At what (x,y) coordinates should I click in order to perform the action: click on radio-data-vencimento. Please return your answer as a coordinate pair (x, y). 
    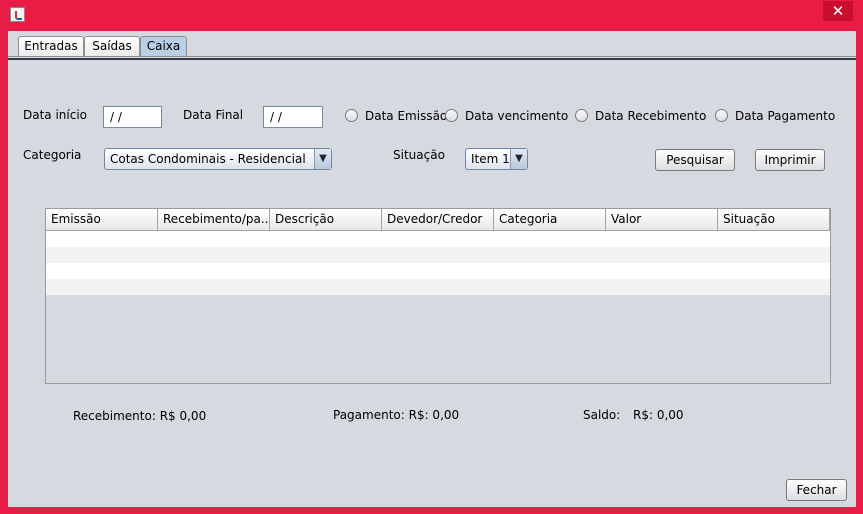
    Looking at the image, I should click on (451, 115).